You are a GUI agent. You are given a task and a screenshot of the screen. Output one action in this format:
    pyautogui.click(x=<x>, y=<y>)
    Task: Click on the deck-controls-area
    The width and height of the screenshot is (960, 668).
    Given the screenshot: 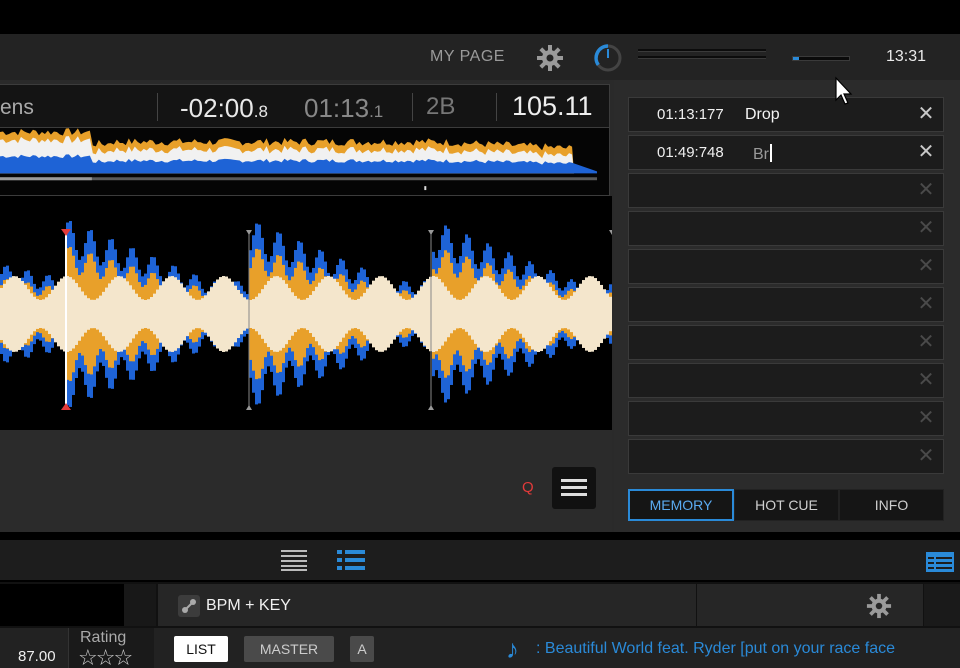 What is the action you would take?
    pyautogui.click(x=306, y=481)
    